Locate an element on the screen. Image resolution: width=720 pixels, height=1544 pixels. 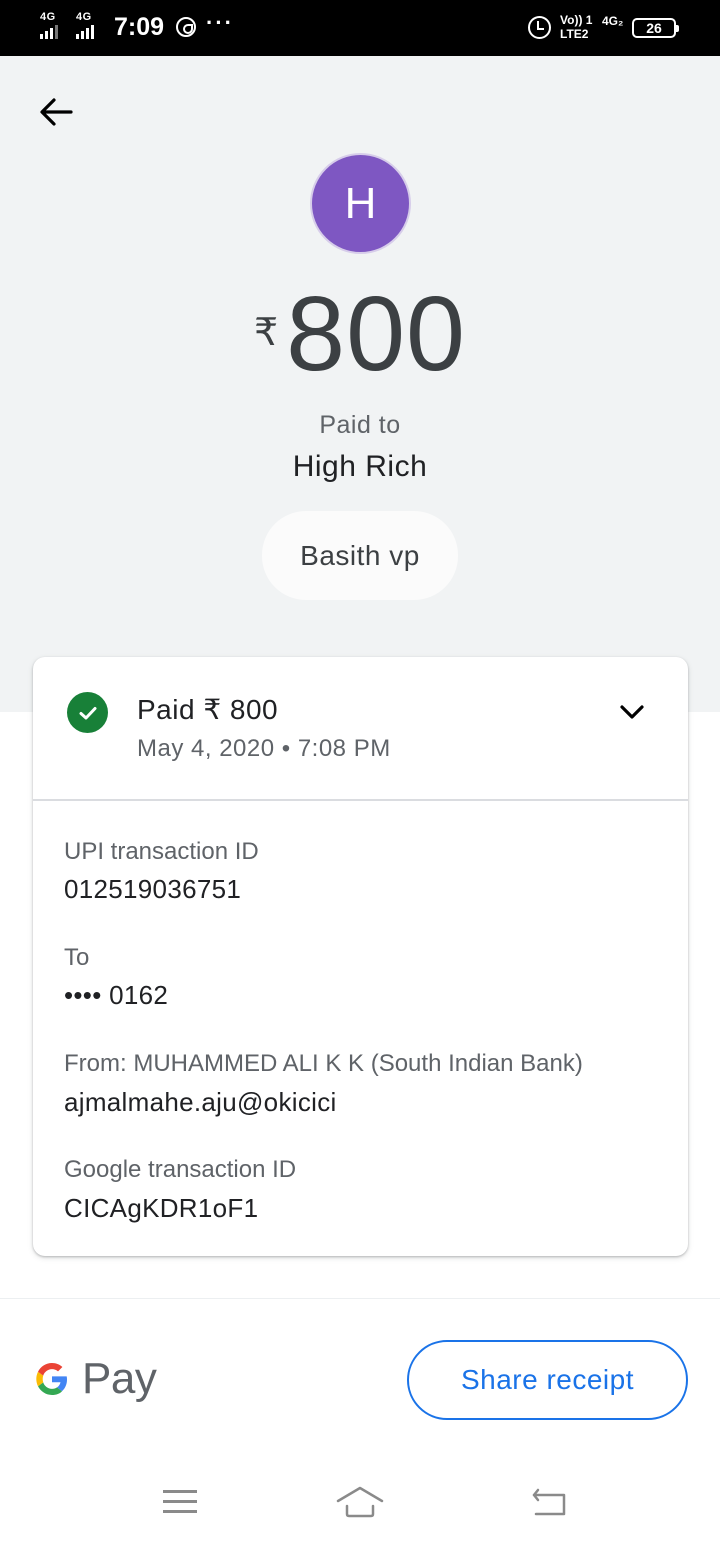
volte-indicator: Vo)) 1 LTE2 is located at coordinates (576, 27).